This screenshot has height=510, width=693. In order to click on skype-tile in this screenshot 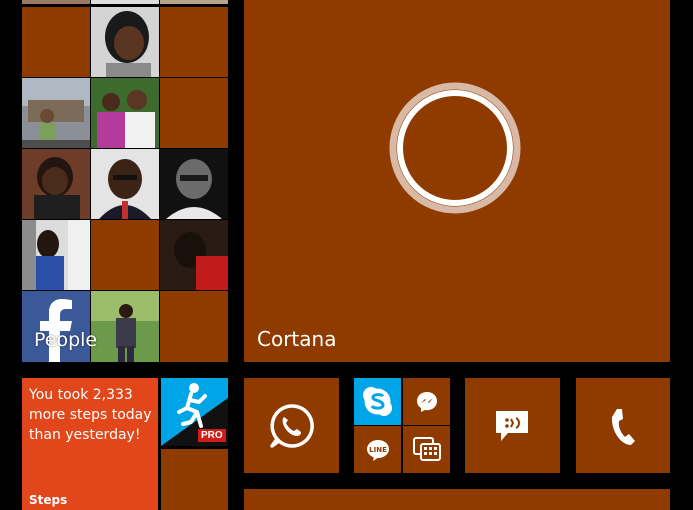, I will do `click(377, 401)`.